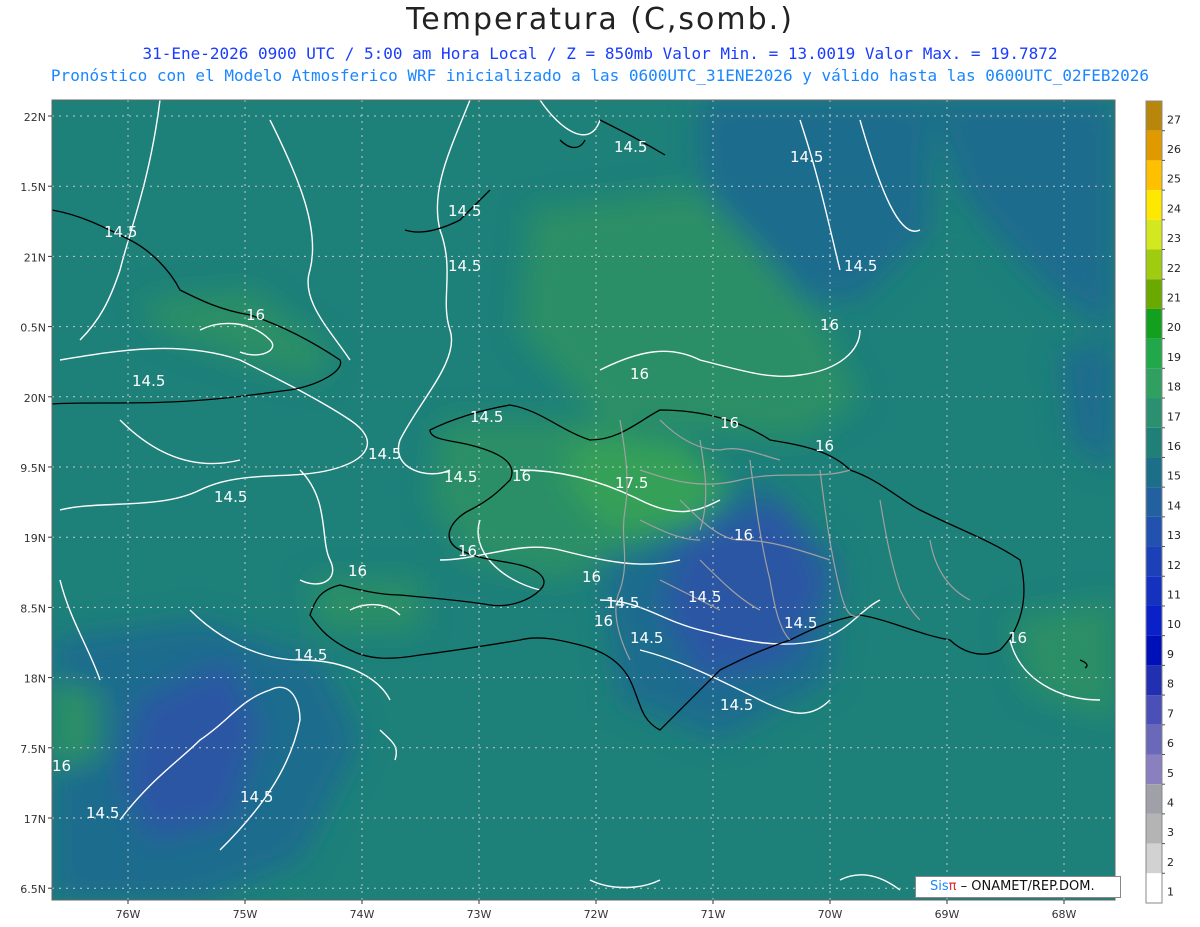 This screenshot has width=1200, height=927. What do you see at coordinates (33, 889) in the screenshot?
I see `lat-tick-label: 6.5N` at bounding box center [33, 889].